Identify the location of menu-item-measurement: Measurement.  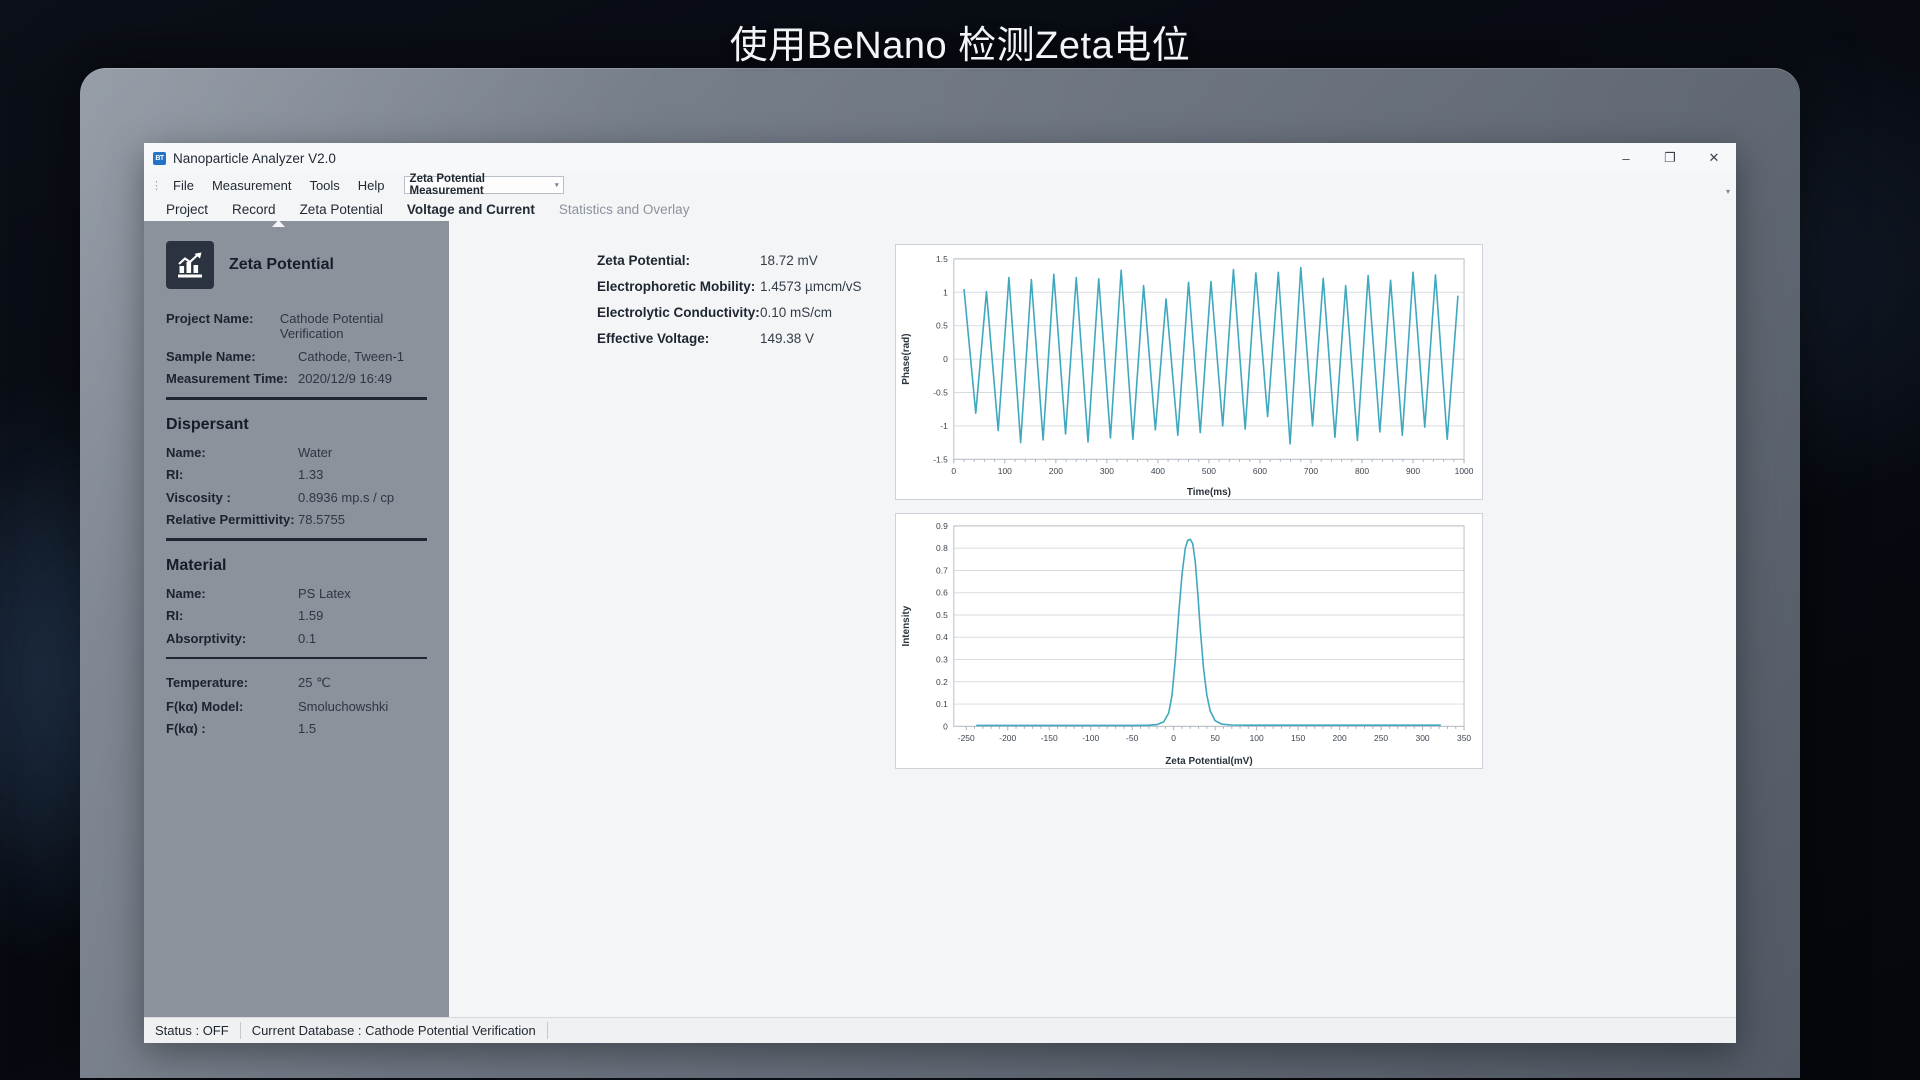
(251, 185).